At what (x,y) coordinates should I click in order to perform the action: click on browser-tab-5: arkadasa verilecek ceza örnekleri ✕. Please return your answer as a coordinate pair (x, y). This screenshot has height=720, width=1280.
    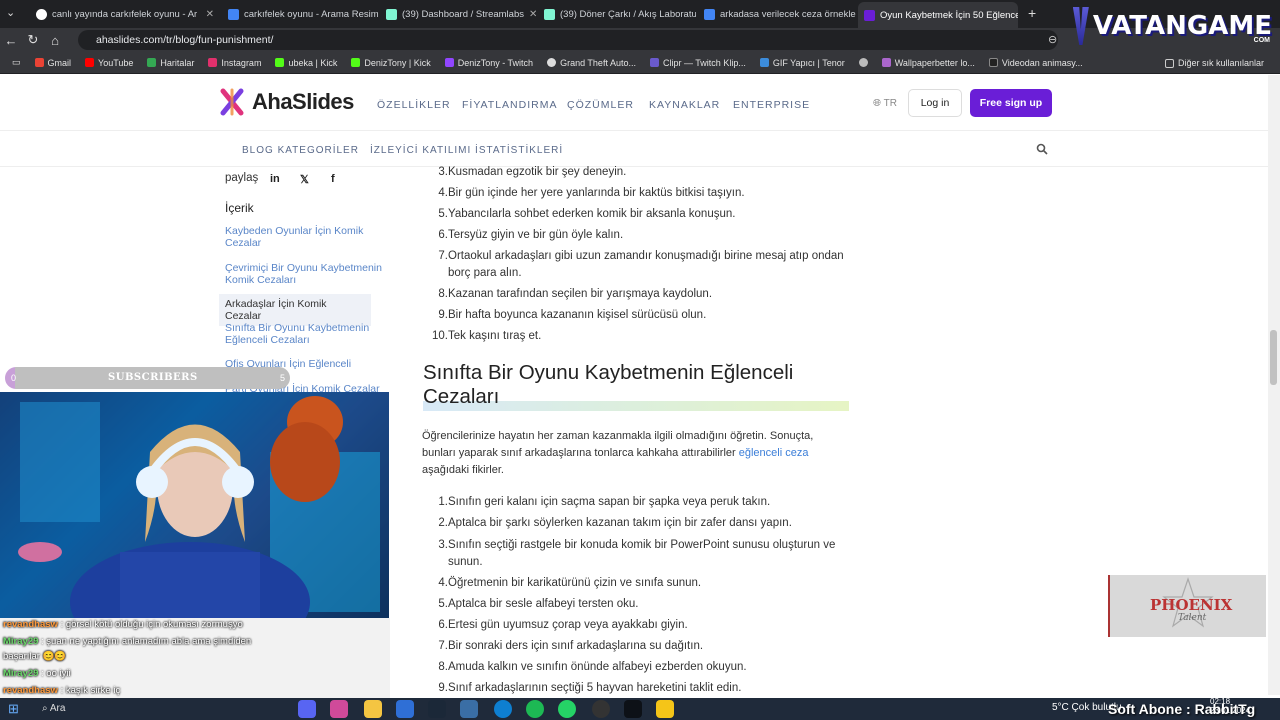
    Looking at the image, I should click on (777, 14).